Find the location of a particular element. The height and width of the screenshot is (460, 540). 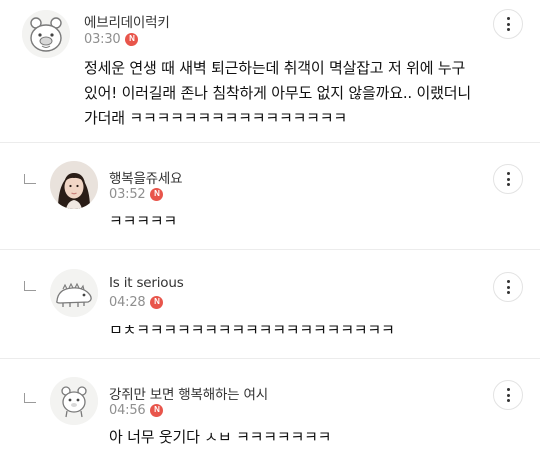

comment-text-line: 정세운 연생 때 새벽 퇴근하는데 취객이 멱살잡고 저 위에 누구 is located at coordinates (275, 68).